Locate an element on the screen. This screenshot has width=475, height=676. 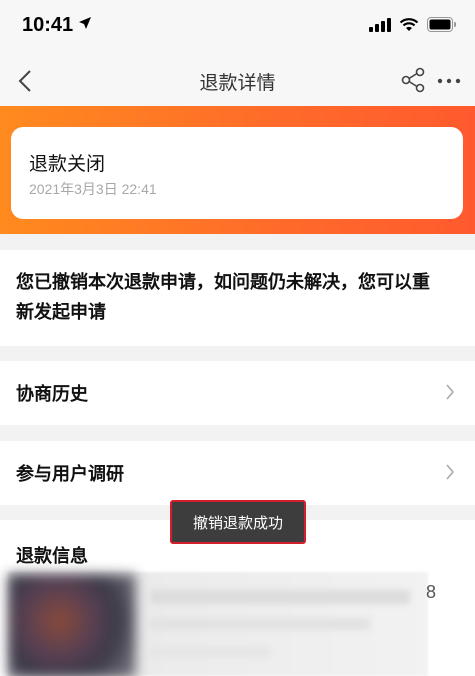
more-icon is located at coordinates (449, 82).